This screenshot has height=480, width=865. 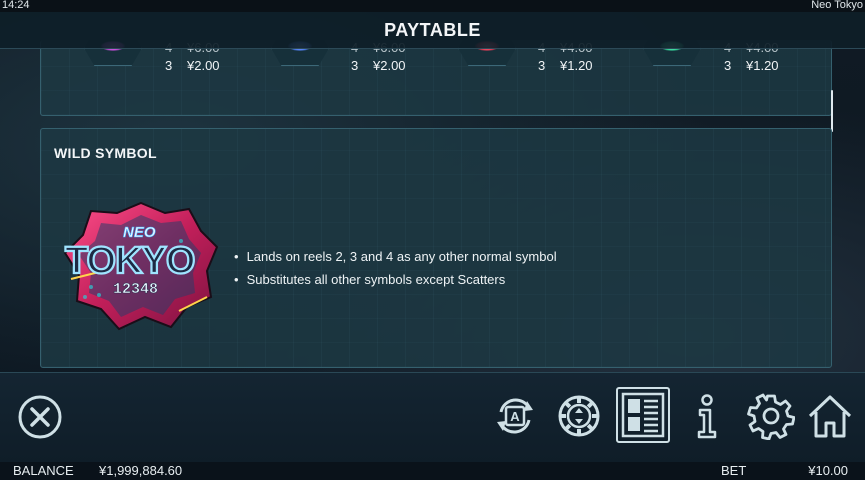 What do you see at coordinates (432, 471) in the screenshot?
I see `balance-bet-bar: BALANCE ¥1,999,884.60 BET ¥10.00` at bounding box center [432, 471].